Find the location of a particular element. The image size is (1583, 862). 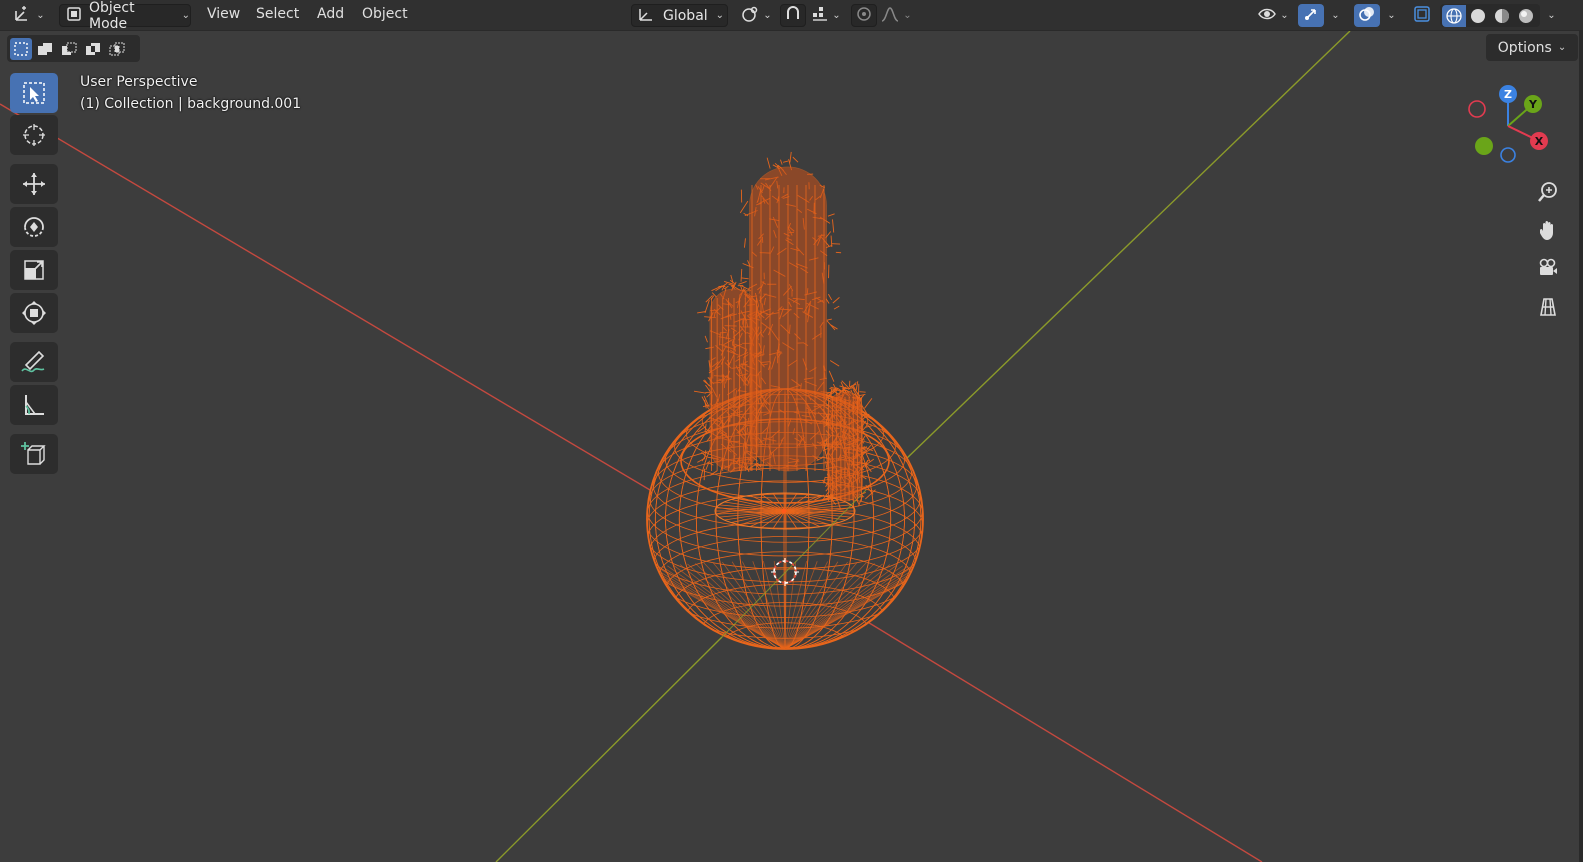

transform-orientation-dropdown: Global ⌄ is located at coordinates (679, 15).